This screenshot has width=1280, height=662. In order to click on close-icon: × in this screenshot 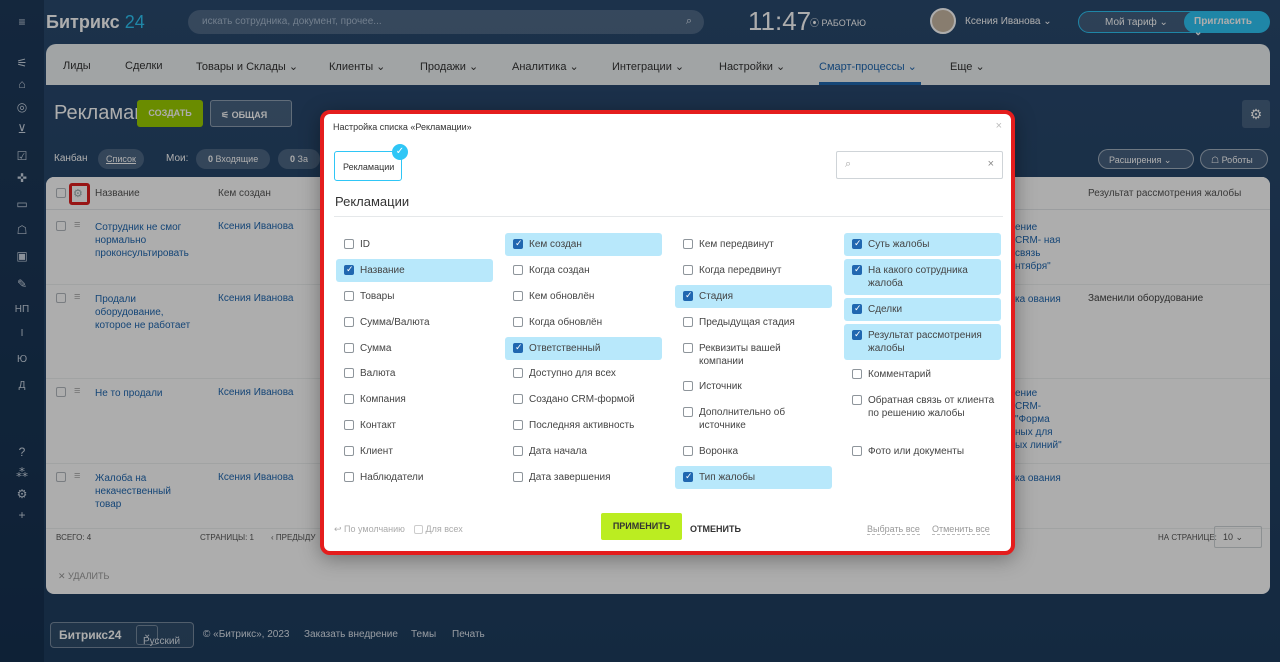, I will do `click(999, 126)`.